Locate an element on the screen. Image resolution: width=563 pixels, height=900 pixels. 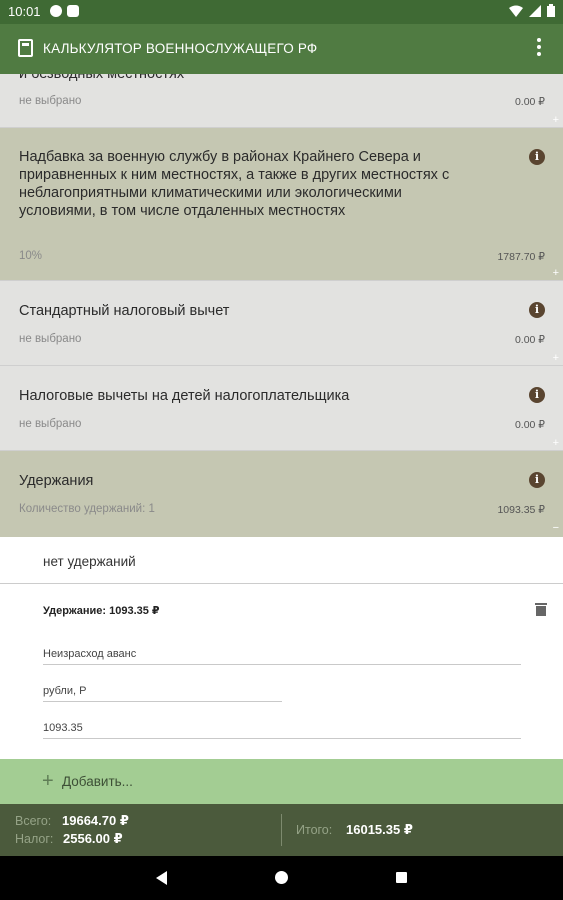
trash-icon is located at coordinates (541, 609).